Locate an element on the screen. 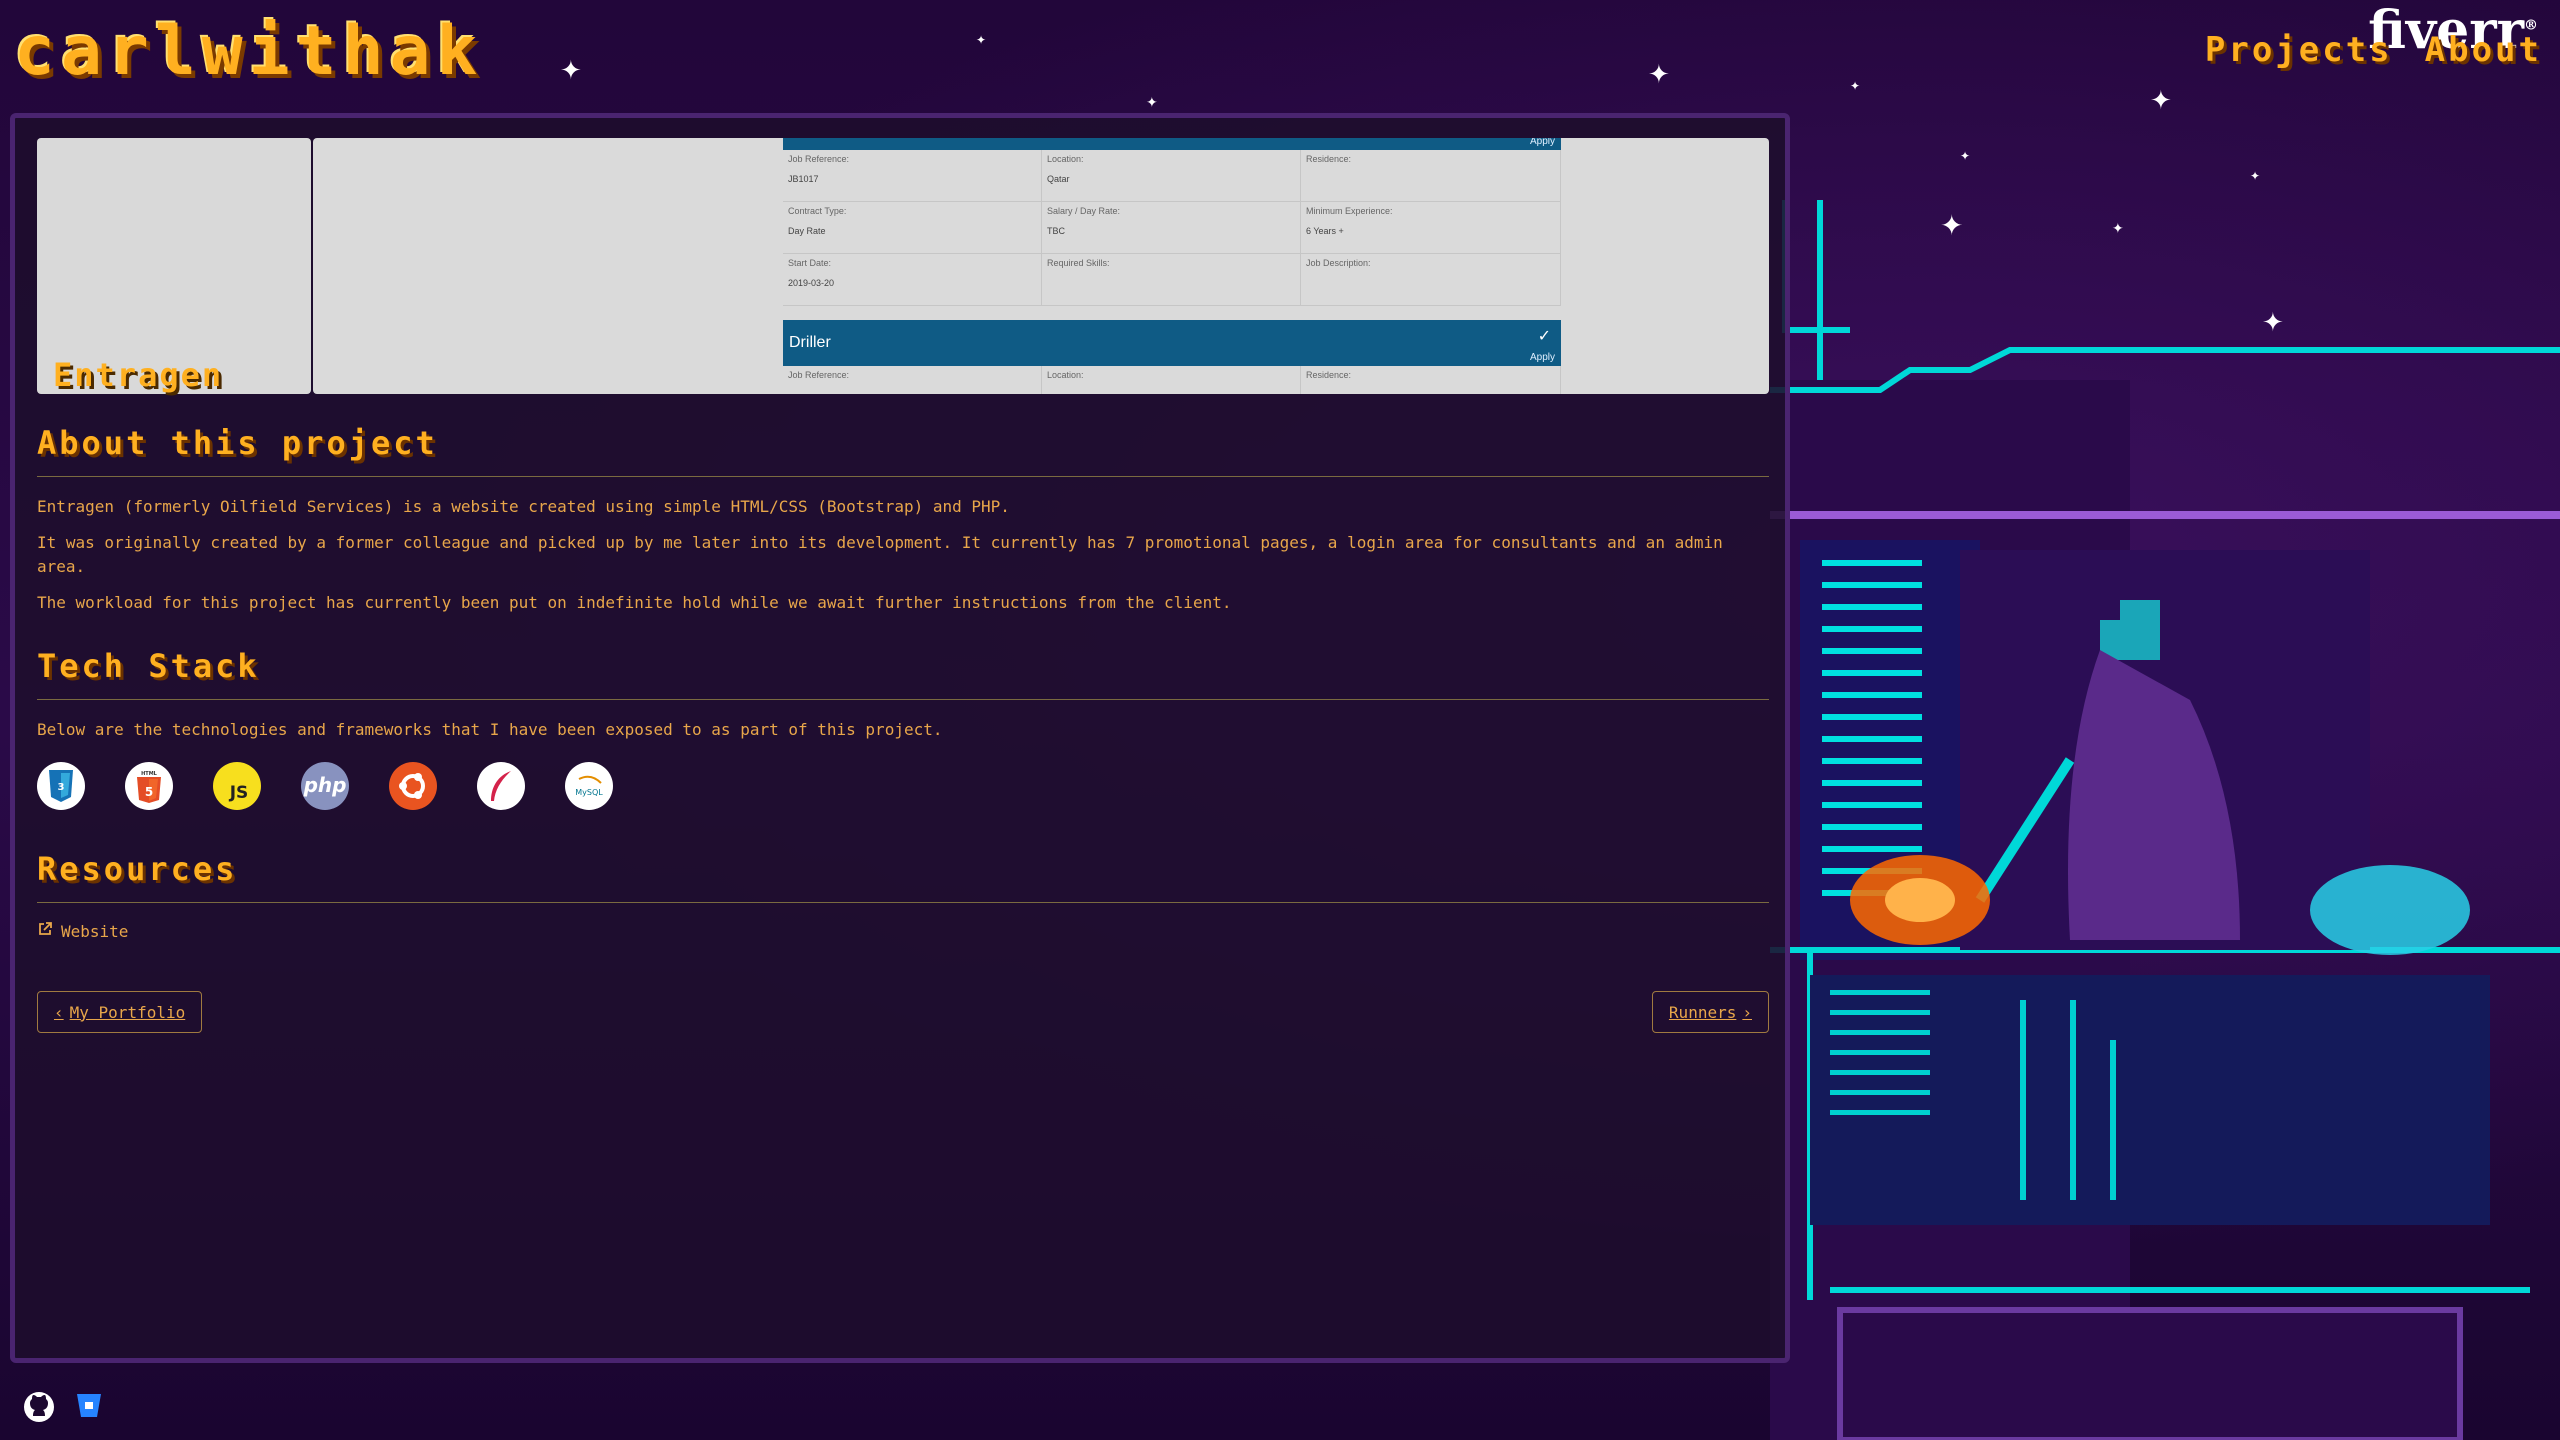  resources-section: Resources Website is located at coordinates (903, 895).